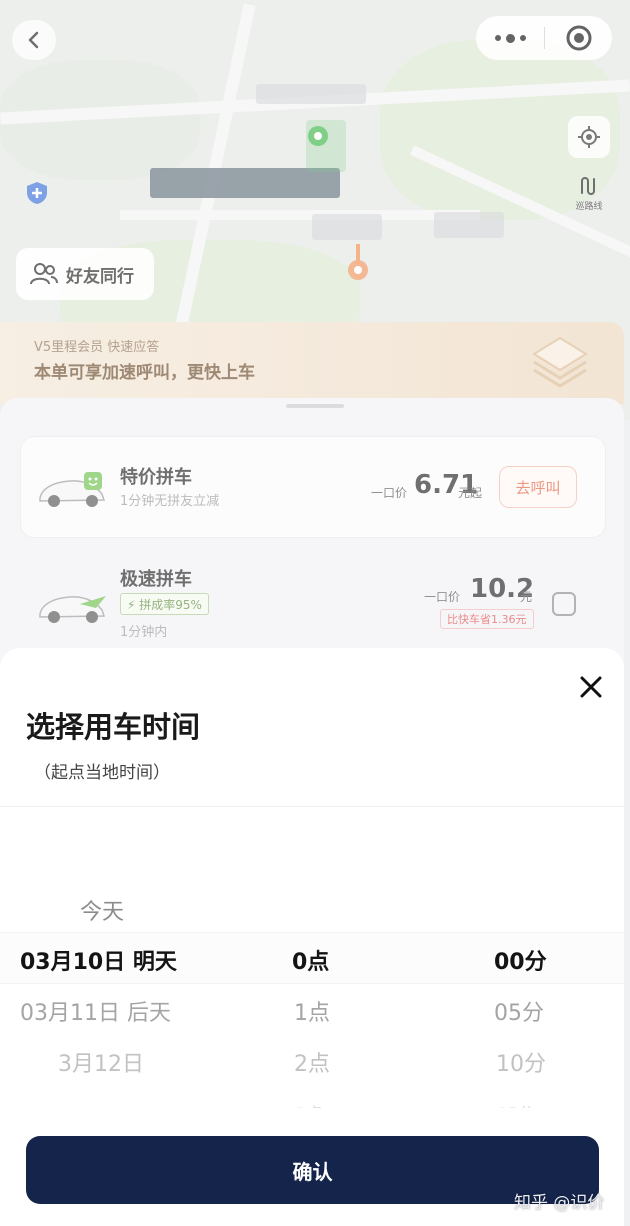  Describe the element at coordinates (144, 632) in the screenshot. I see `ride-option-subtitle: 1分钟内` at that location.